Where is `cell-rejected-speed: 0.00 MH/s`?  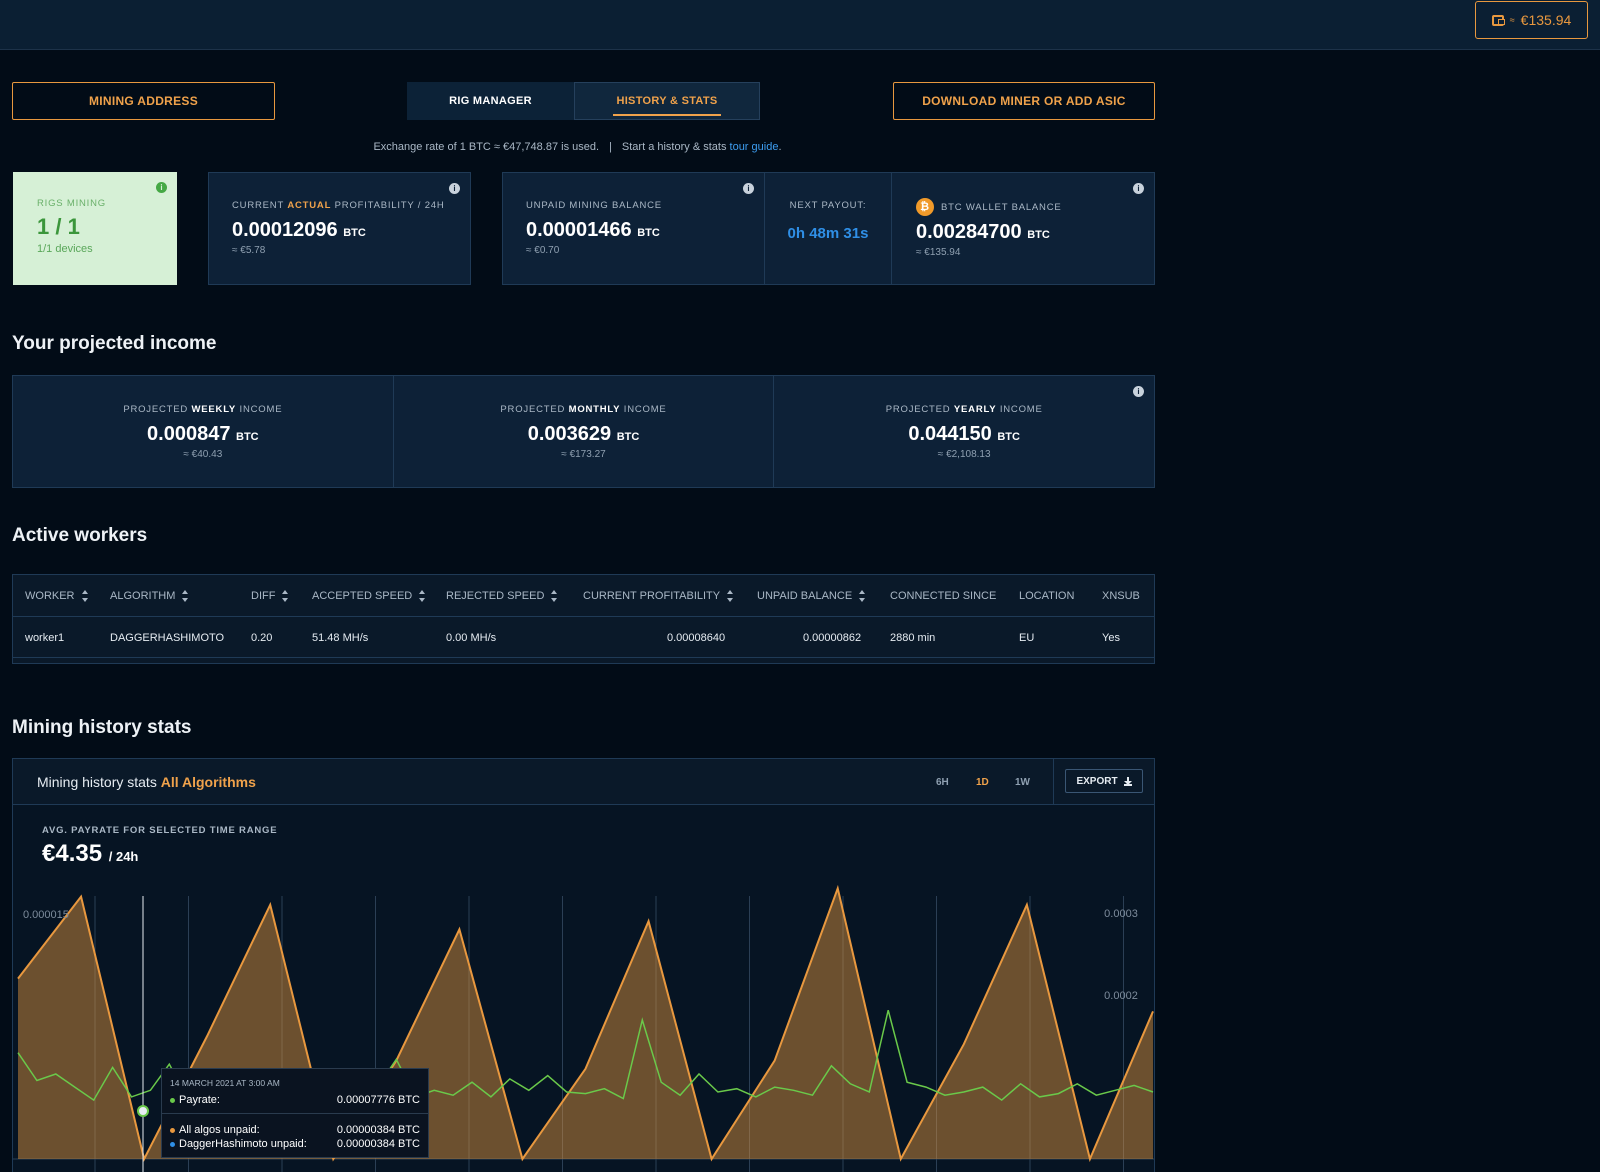
cell-rejected-speed: 0.00 MH/s is located at coordinates (471, 637).